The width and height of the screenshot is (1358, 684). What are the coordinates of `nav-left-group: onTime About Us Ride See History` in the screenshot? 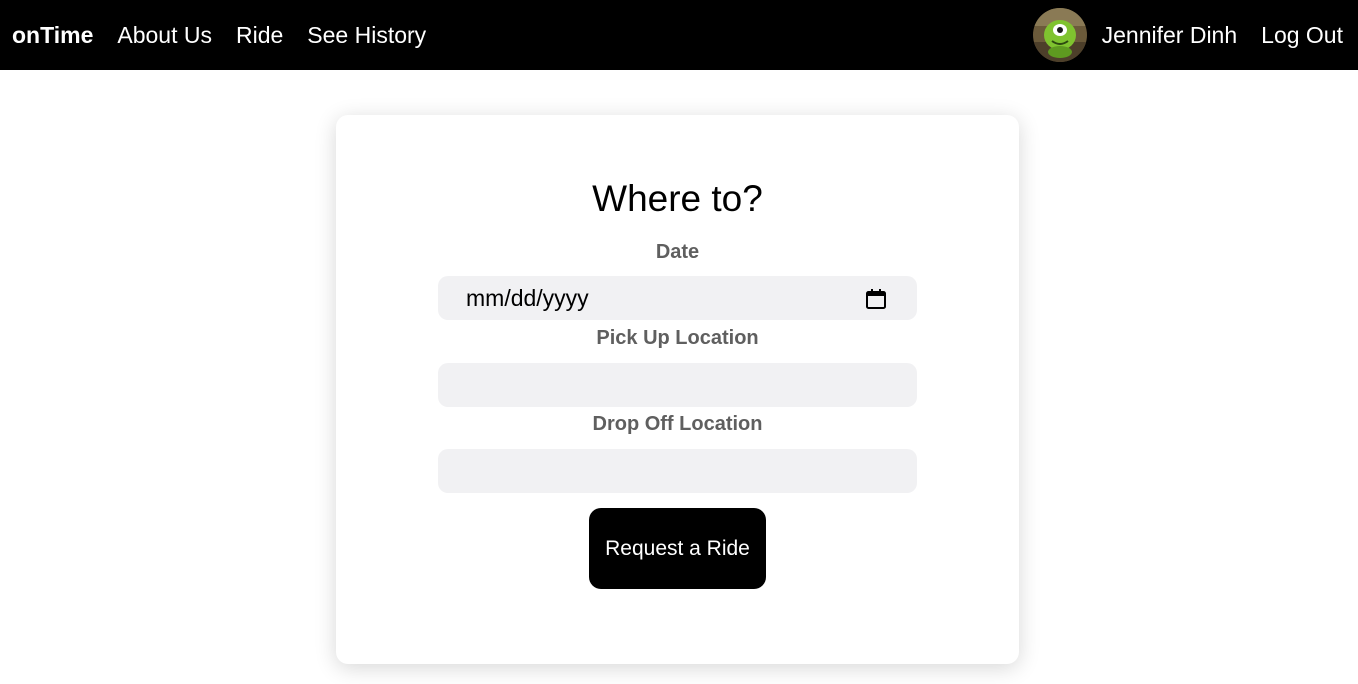 It's located at (219, 35).